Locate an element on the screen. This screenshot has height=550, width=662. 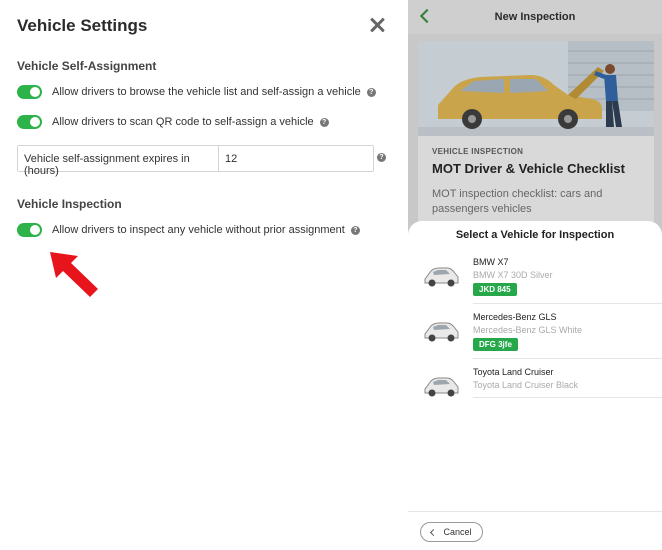
close-icon is located at coordinates (377, 25).